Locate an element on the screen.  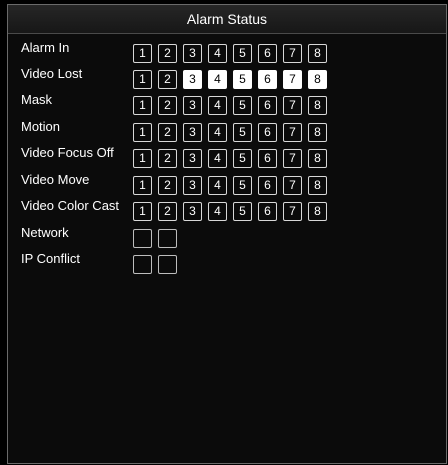
status-row: Video Lost 1 2 3 4 5 6 7 8 is located at coordinates (227, 78).